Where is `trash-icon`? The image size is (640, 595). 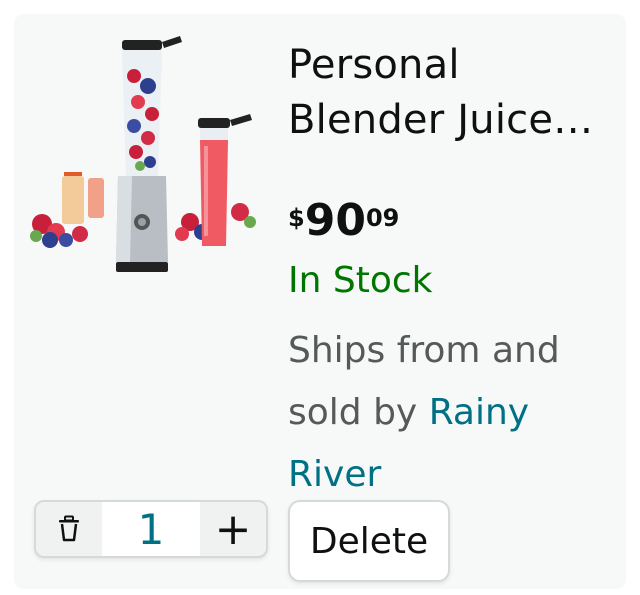
trash-icon is located at coordinates (69, 528).